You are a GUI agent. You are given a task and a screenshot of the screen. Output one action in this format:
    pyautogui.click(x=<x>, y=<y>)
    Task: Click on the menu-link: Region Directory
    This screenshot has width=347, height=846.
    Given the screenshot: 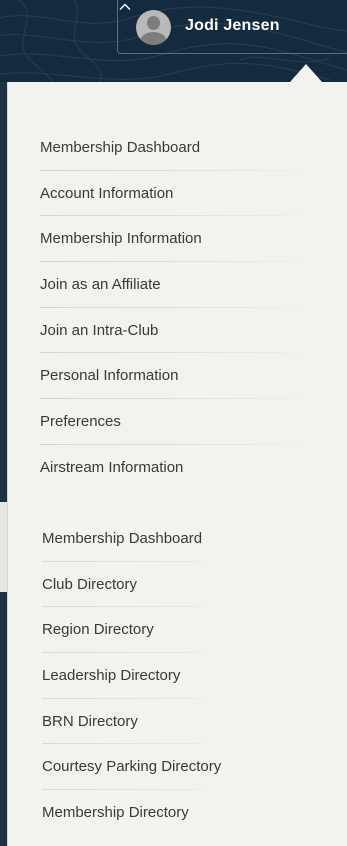 What is the action you would take?
    pyautogui.click(x=131, y=629)
    